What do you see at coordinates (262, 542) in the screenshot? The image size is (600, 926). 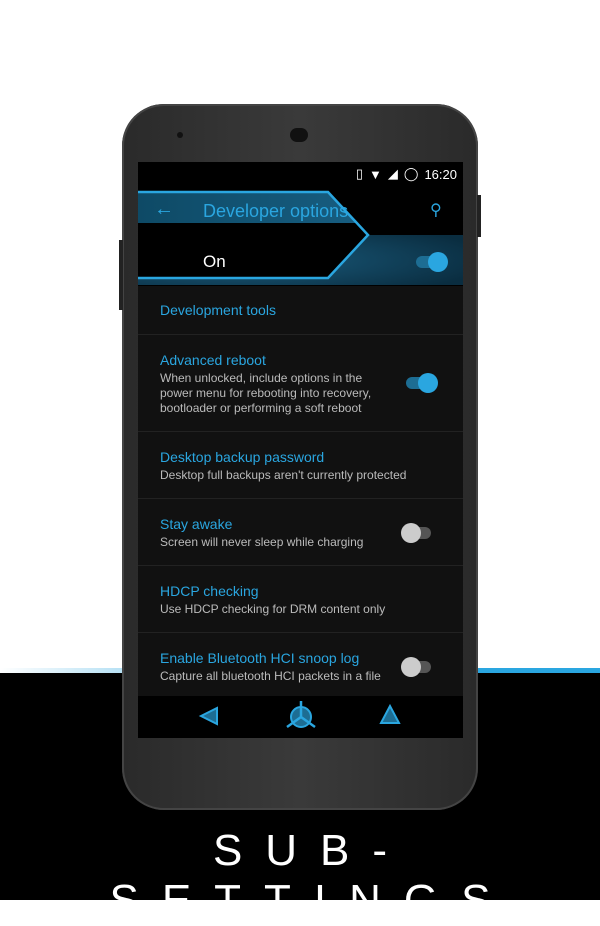 I see `item-summary: Screen will never sleep while charging` at bounding box center [262, 542].